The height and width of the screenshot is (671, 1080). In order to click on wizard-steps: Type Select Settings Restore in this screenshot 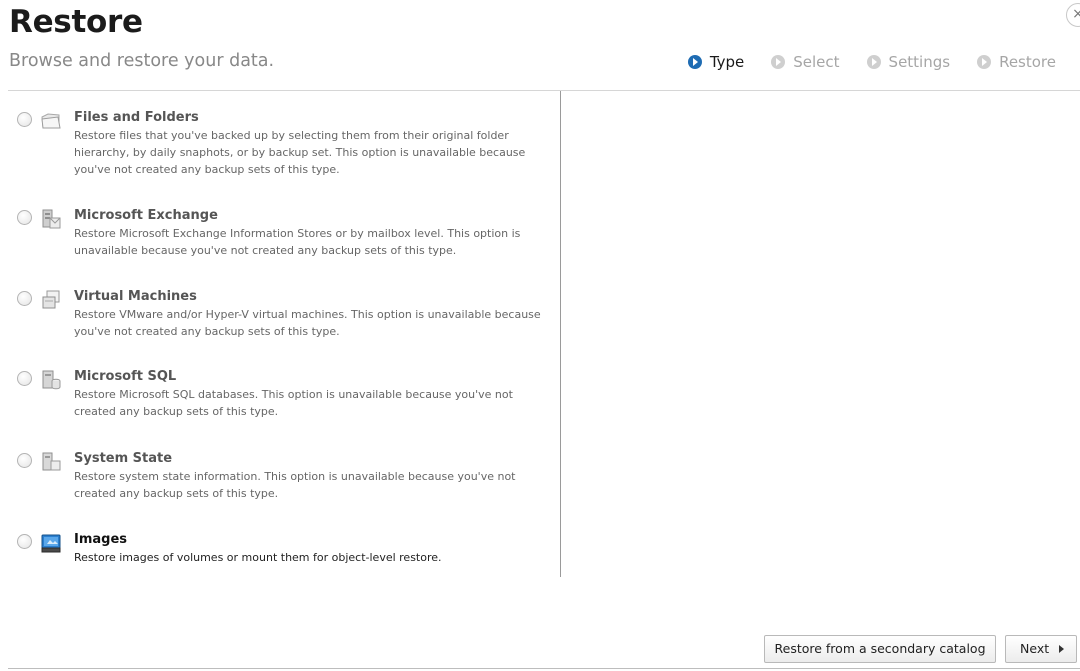, I will do `click(871, 62)`.